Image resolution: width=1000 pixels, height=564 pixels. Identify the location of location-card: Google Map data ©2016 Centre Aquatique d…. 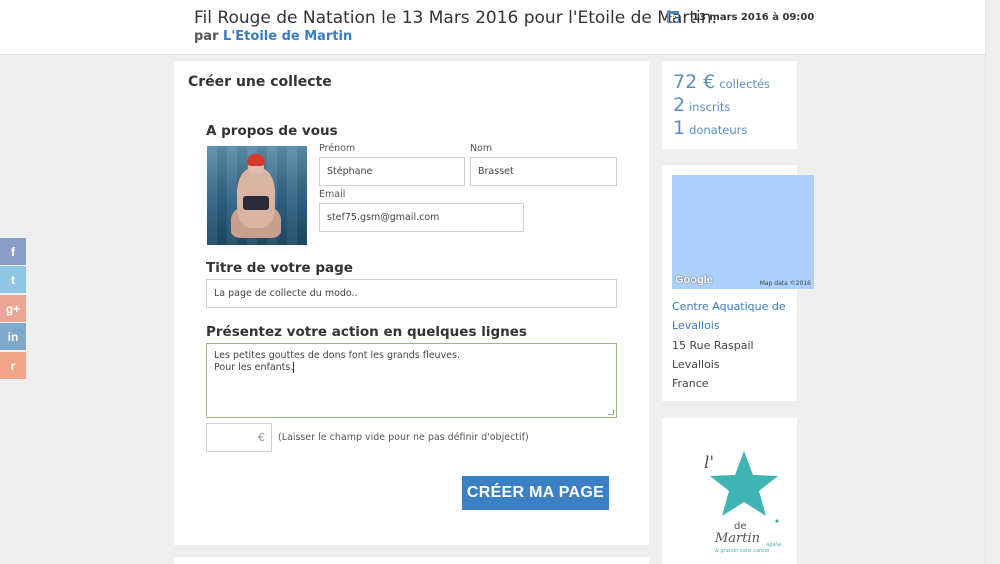
(738, 283).